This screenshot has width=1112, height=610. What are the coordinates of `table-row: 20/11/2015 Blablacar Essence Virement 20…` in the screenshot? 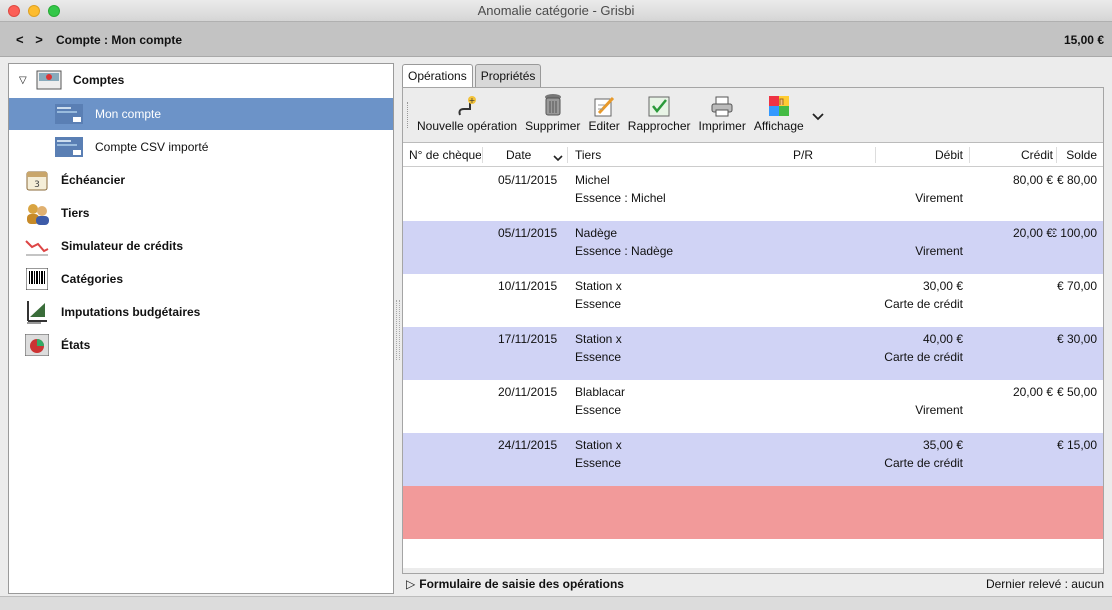 It's located at (753, 406).